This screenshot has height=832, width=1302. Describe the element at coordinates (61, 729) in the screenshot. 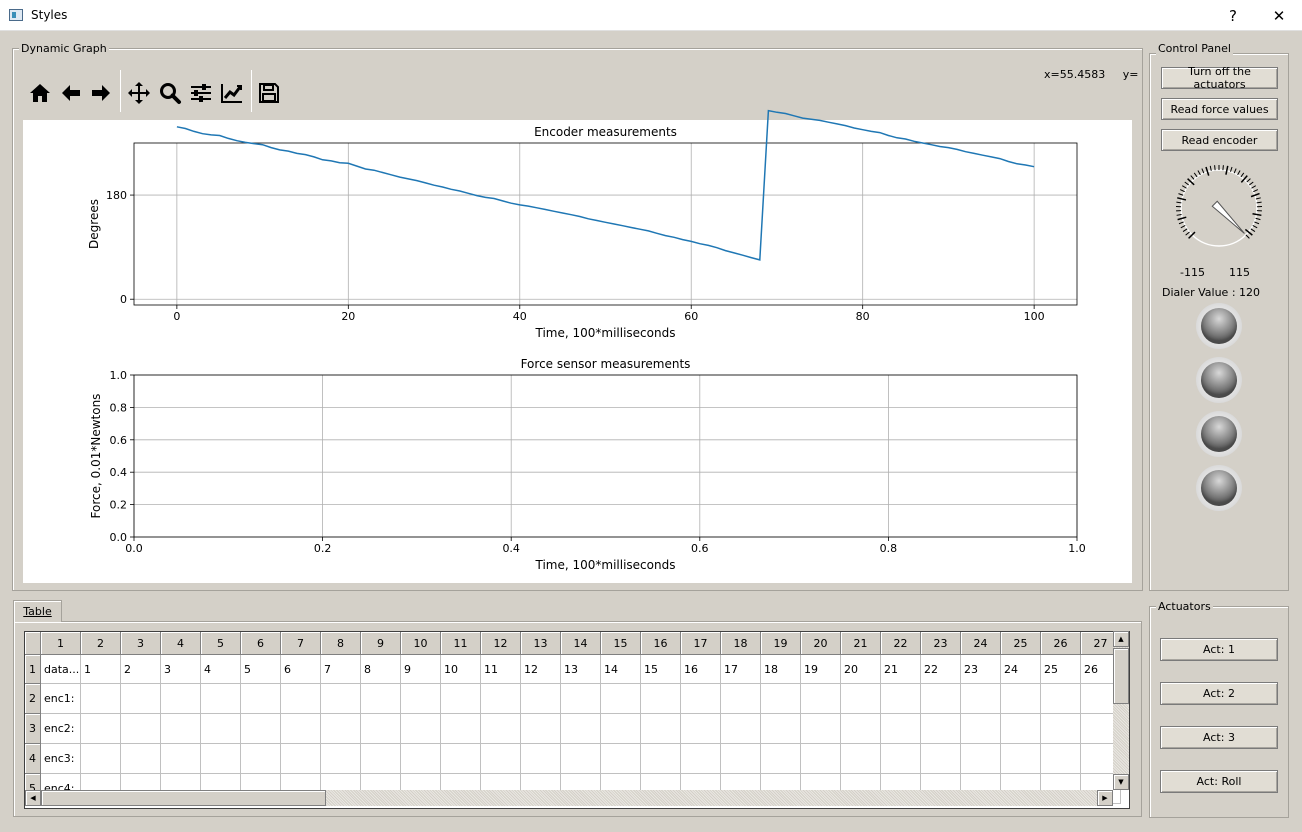

I see `table-cell: enc2:` at that location.